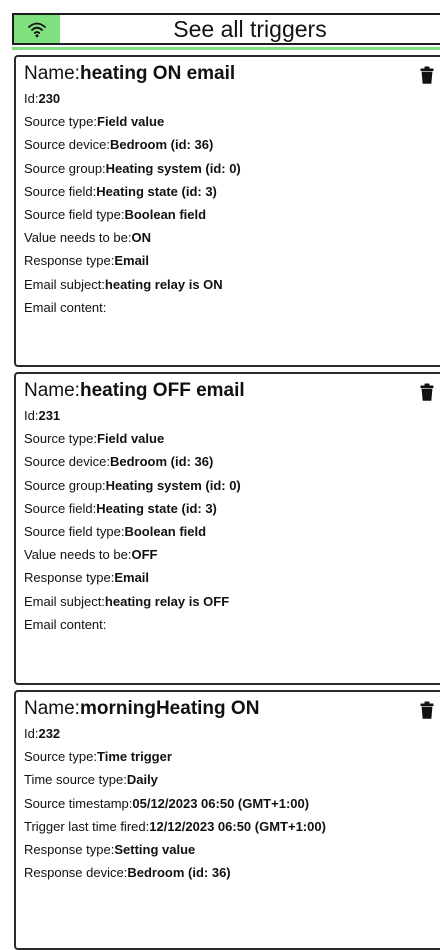 The width and height of the screenshot is (440, 950). What do you see at coordinates (87, 238) in the screenshot?
I see `trigger-field: Value needs to be:ON` at bounding box center [87, 238].